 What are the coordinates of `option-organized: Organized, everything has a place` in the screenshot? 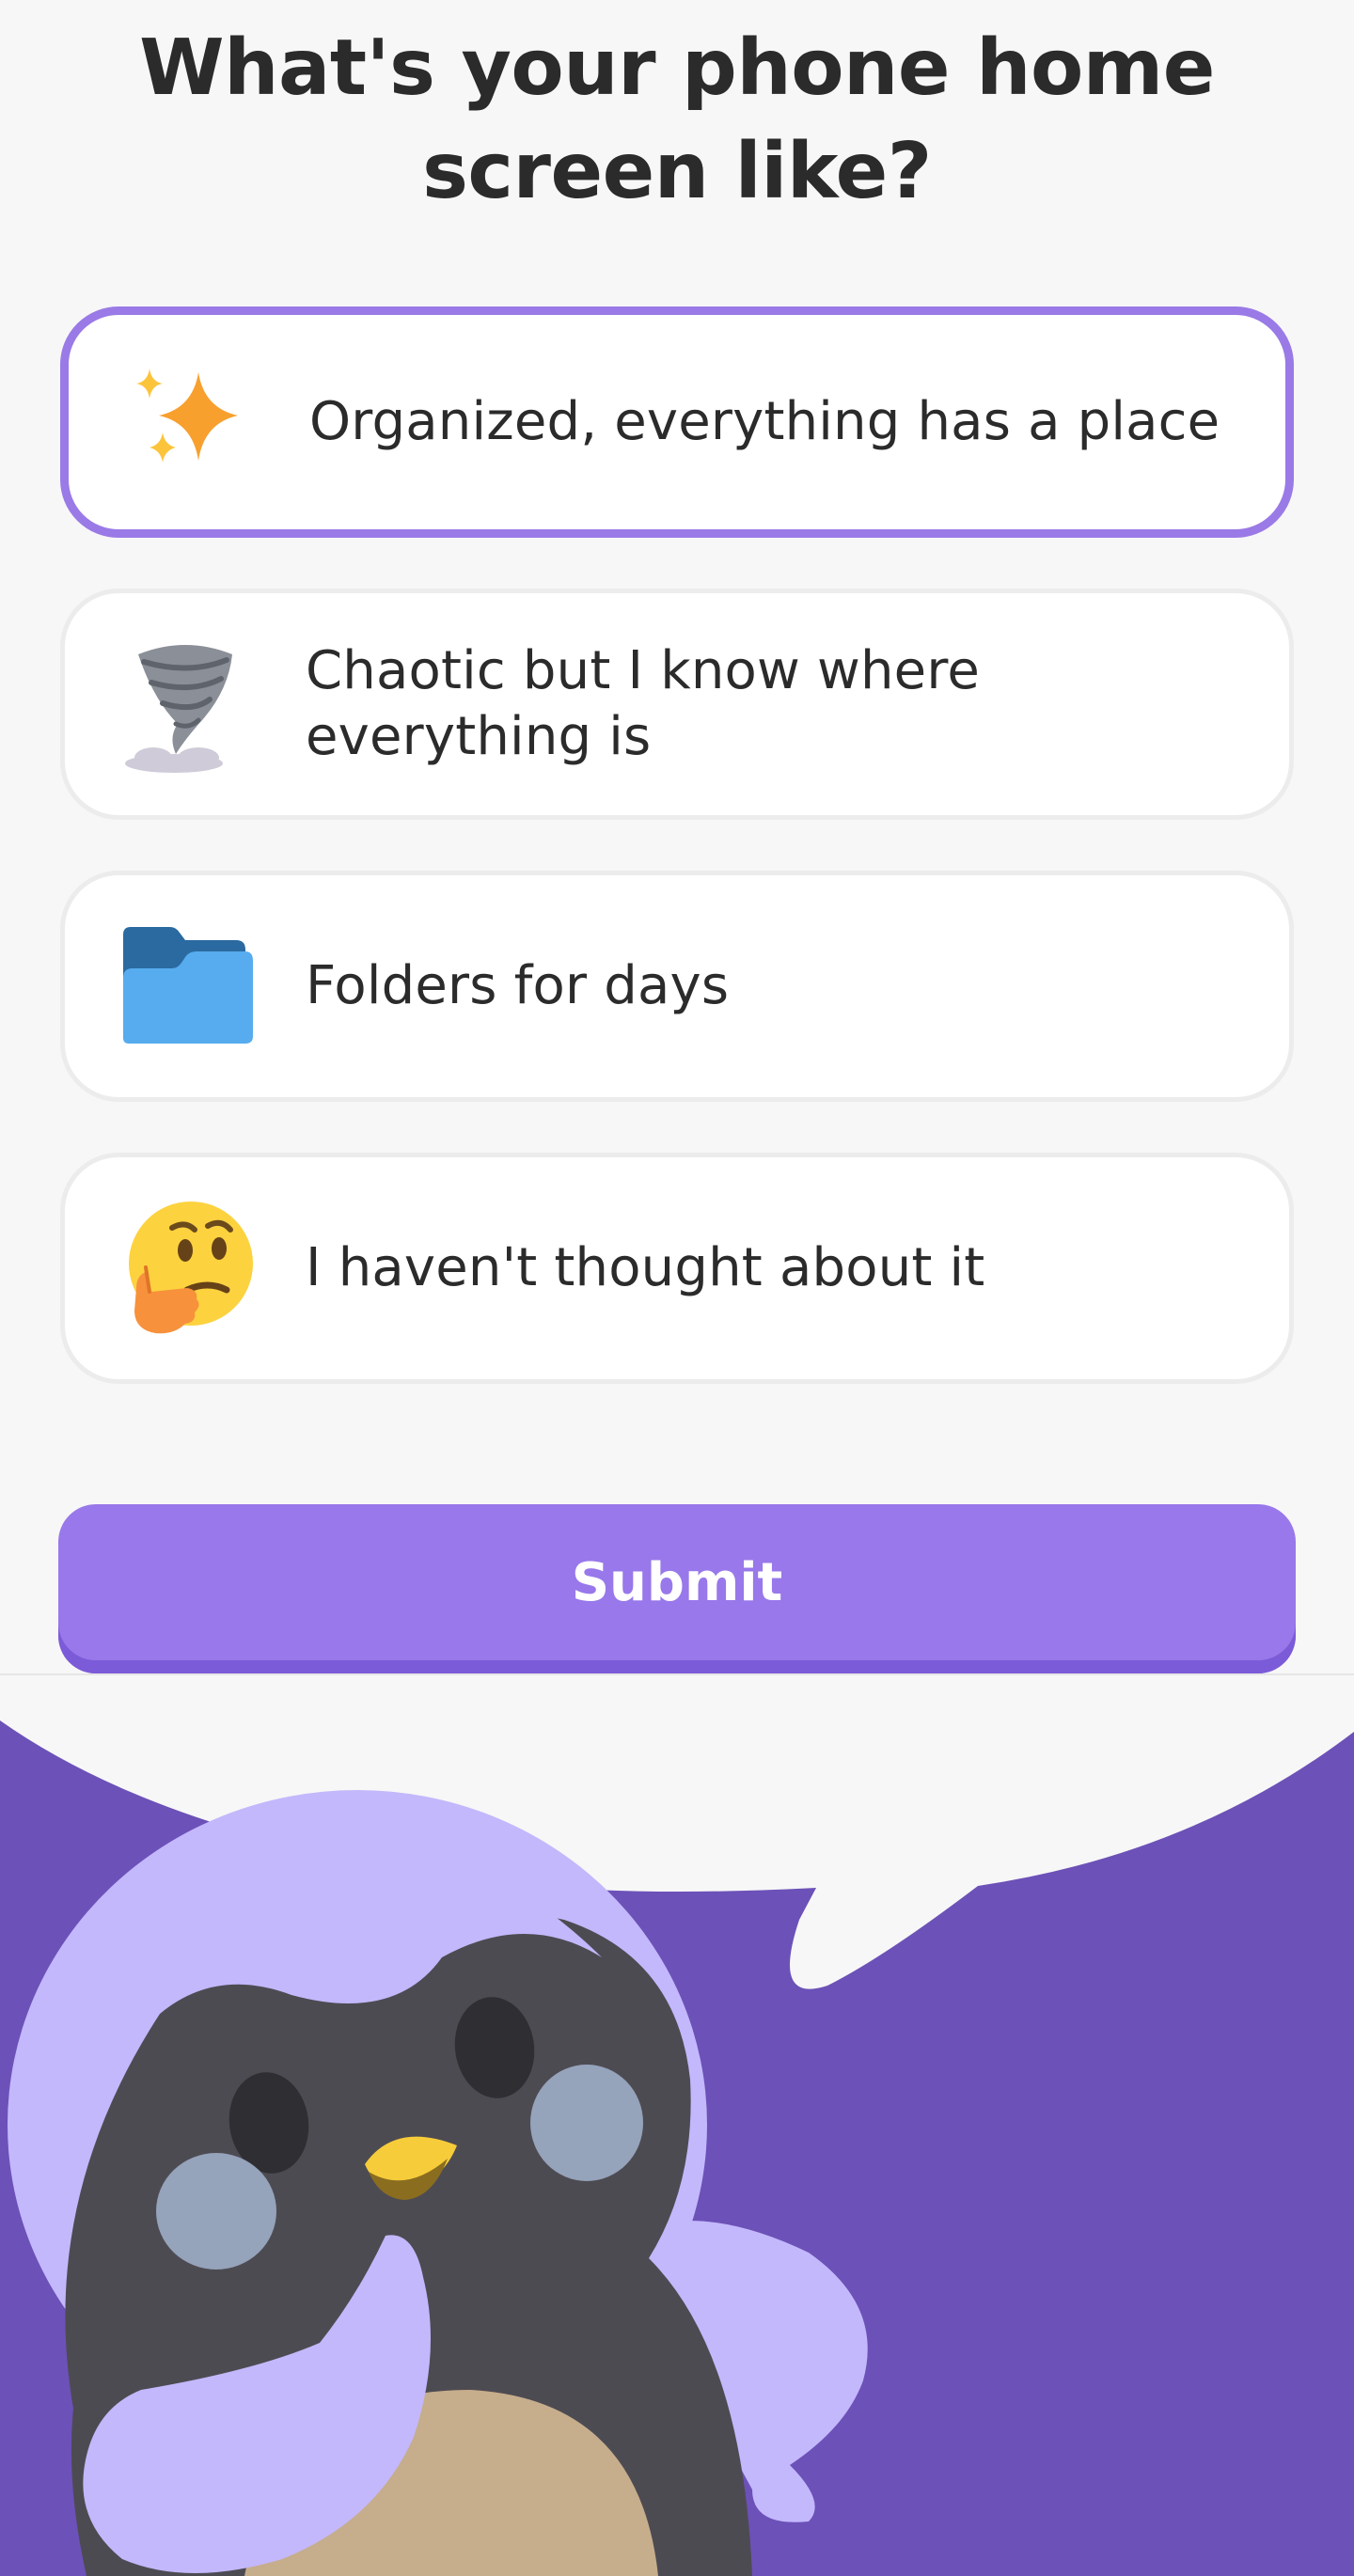 It's located at (677, 422).